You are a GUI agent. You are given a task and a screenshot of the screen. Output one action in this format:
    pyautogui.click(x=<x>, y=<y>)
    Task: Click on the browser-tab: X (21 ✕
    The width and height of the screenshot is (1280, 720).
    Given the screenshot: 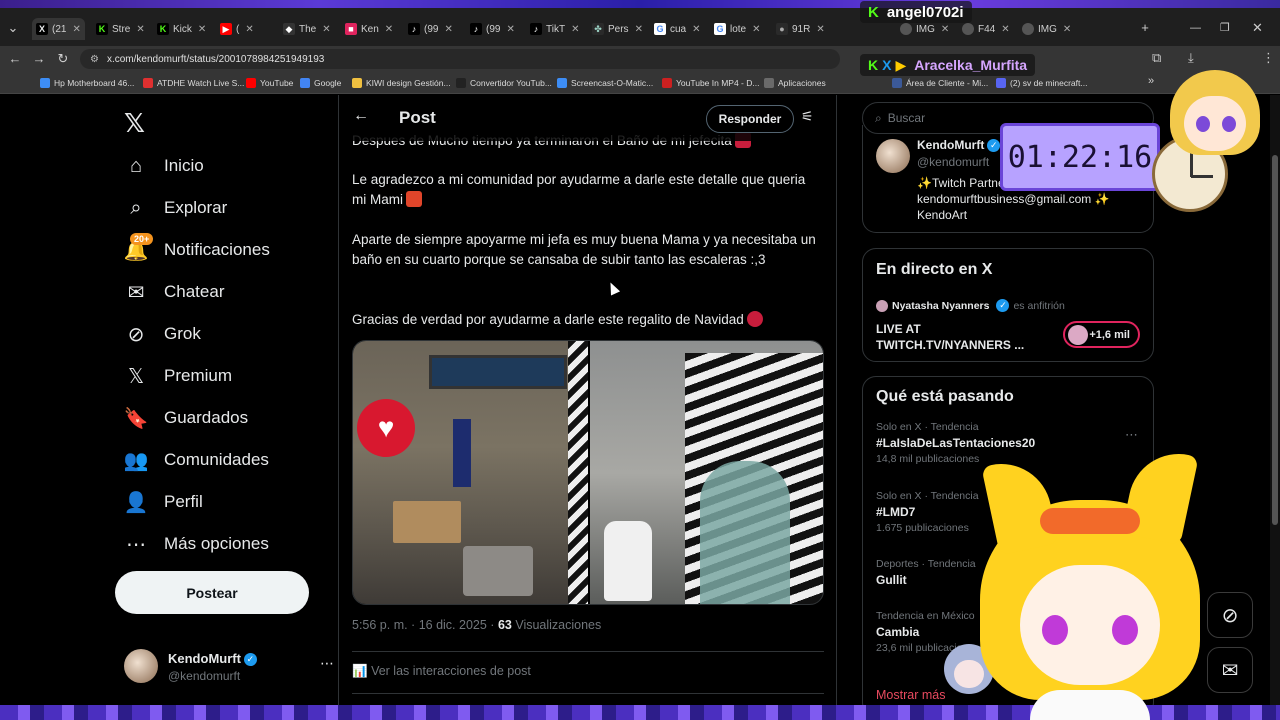 What is the action you would take?
    pyautogui.click(x=58, y=29)
    